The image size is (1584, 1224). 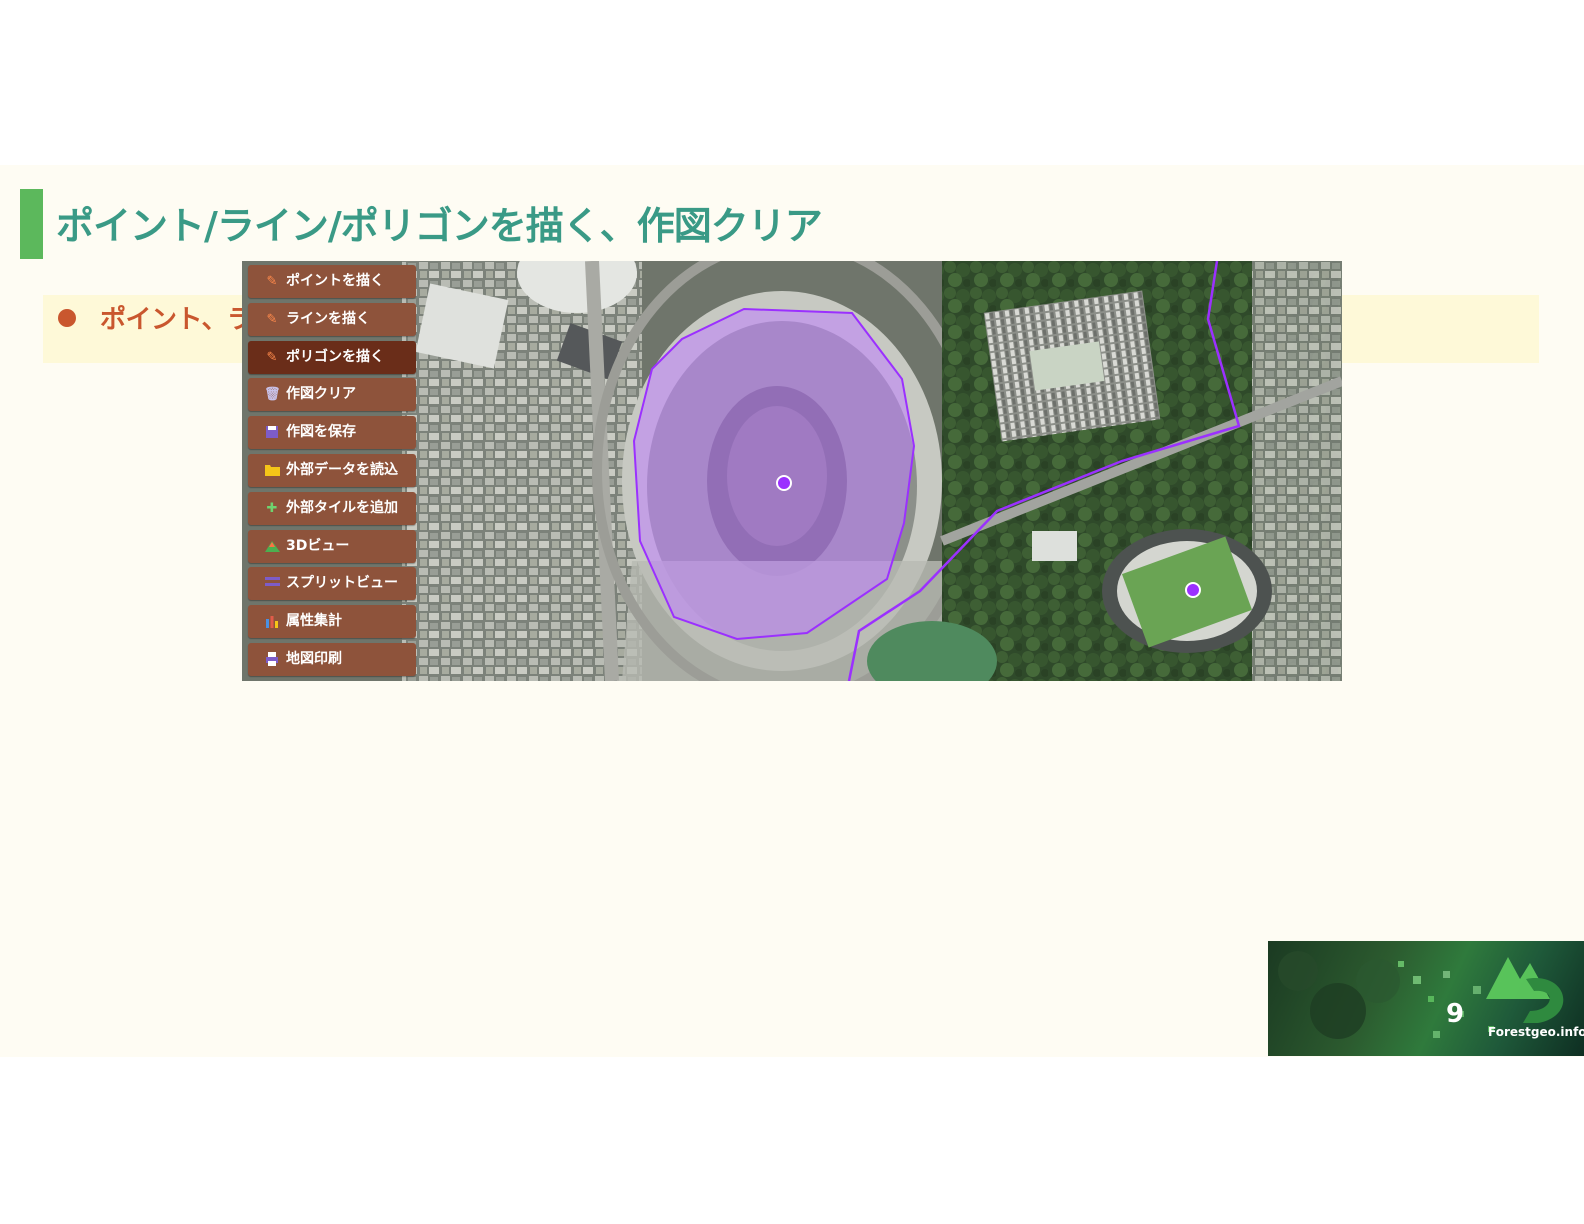 What do you see at coordinates (272, 584) in the screenshot?
I see `split-icon` at bounding box center [272, 584].